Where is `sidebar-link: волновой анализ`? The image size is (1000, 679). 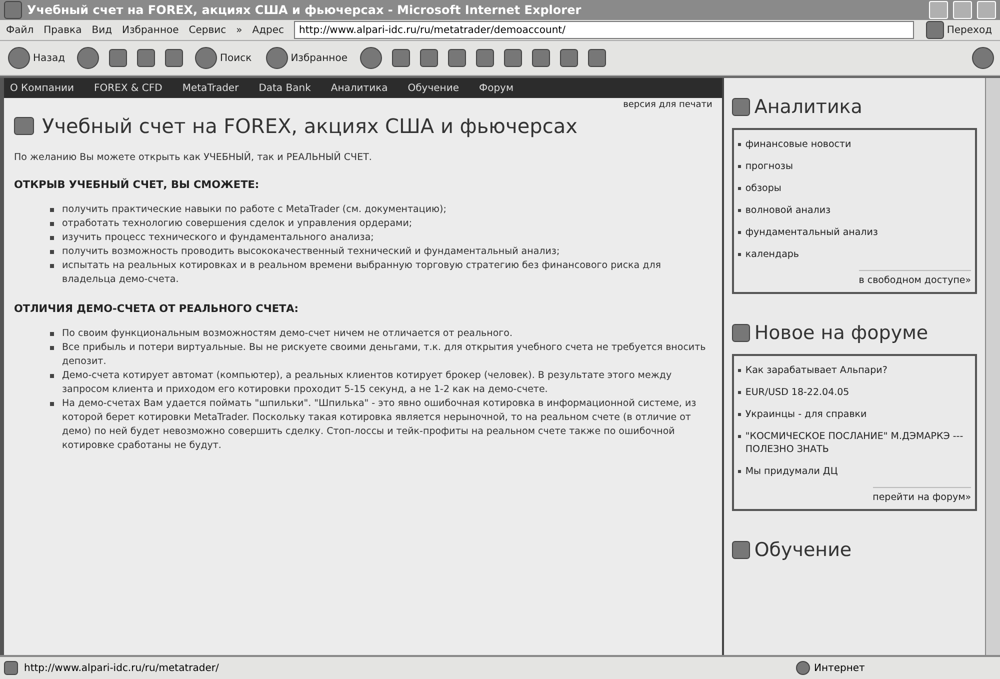 sidebar-link: волновой анализ is located at coordinates (788, 210).